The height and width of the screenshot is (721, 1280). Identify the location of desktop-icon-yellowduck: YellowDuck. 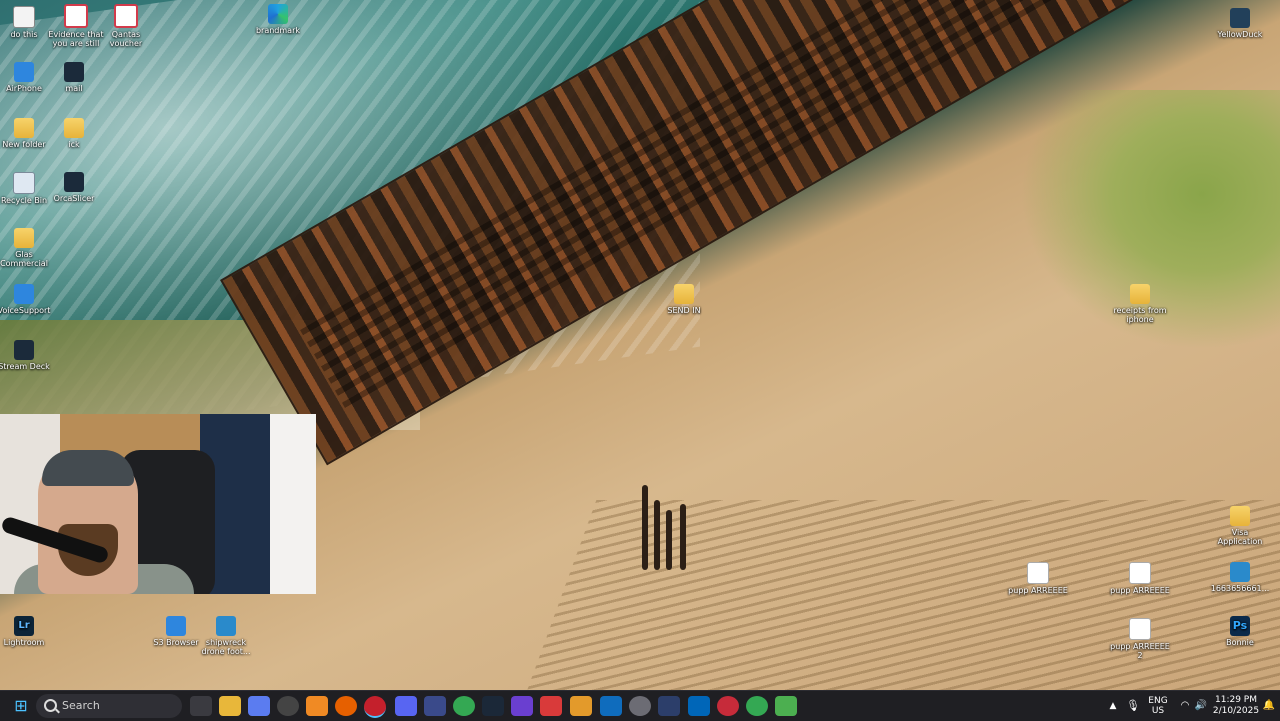
(1240, 23).